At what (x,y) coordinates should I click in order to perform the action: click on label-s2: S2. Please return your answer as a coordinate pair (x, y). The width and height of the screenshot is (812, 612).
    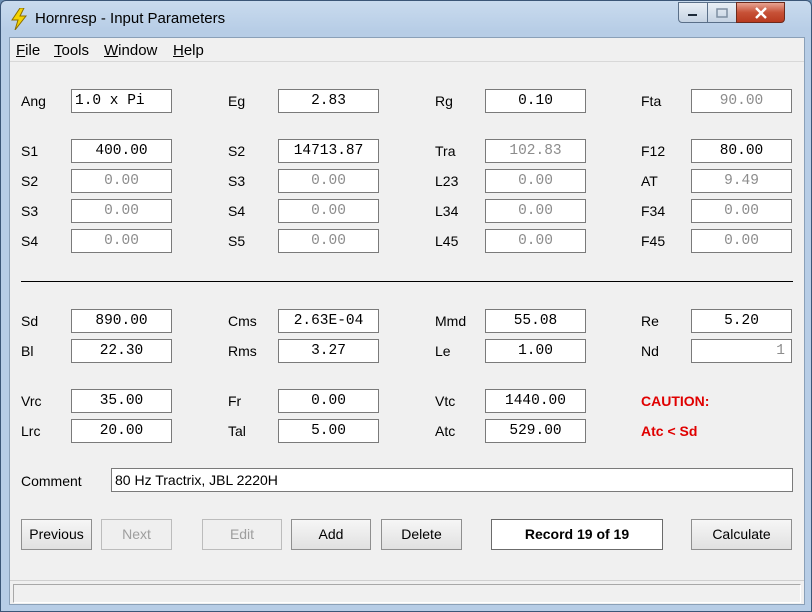
    Looking at the image, I should click on (237, 151).